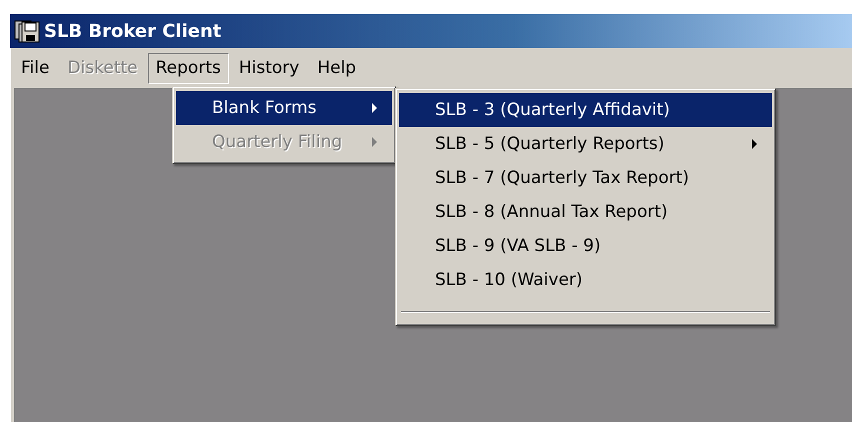 The height and width of the screenshot is (422, 852). What do you see at coordinates (133, 31) in the screenshot?
I see `window-title: SLB Broker Client` at bounding box center [133, 31].